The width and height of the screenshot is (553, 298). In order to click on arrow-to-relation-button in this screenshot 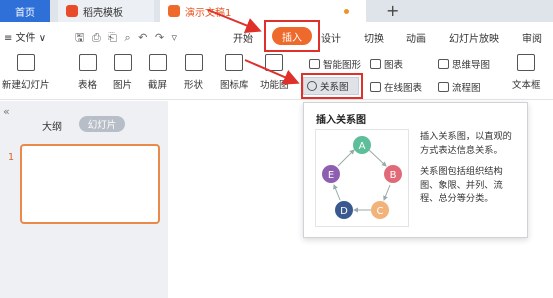, I will do `click(272, 72)`.